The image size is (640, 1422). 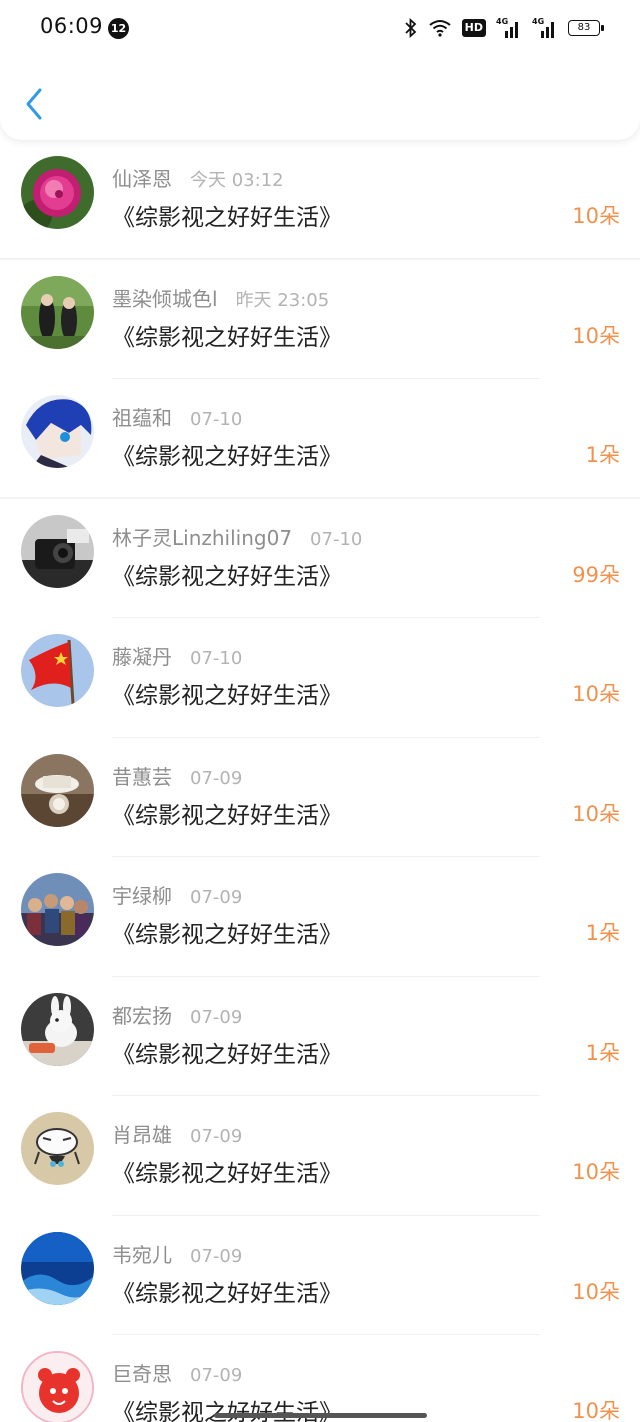 What do you see at coordinates (282, 300) in the screenshot?
I see `gift-date: 昨天 23:05` at bounding box center [282, 300].